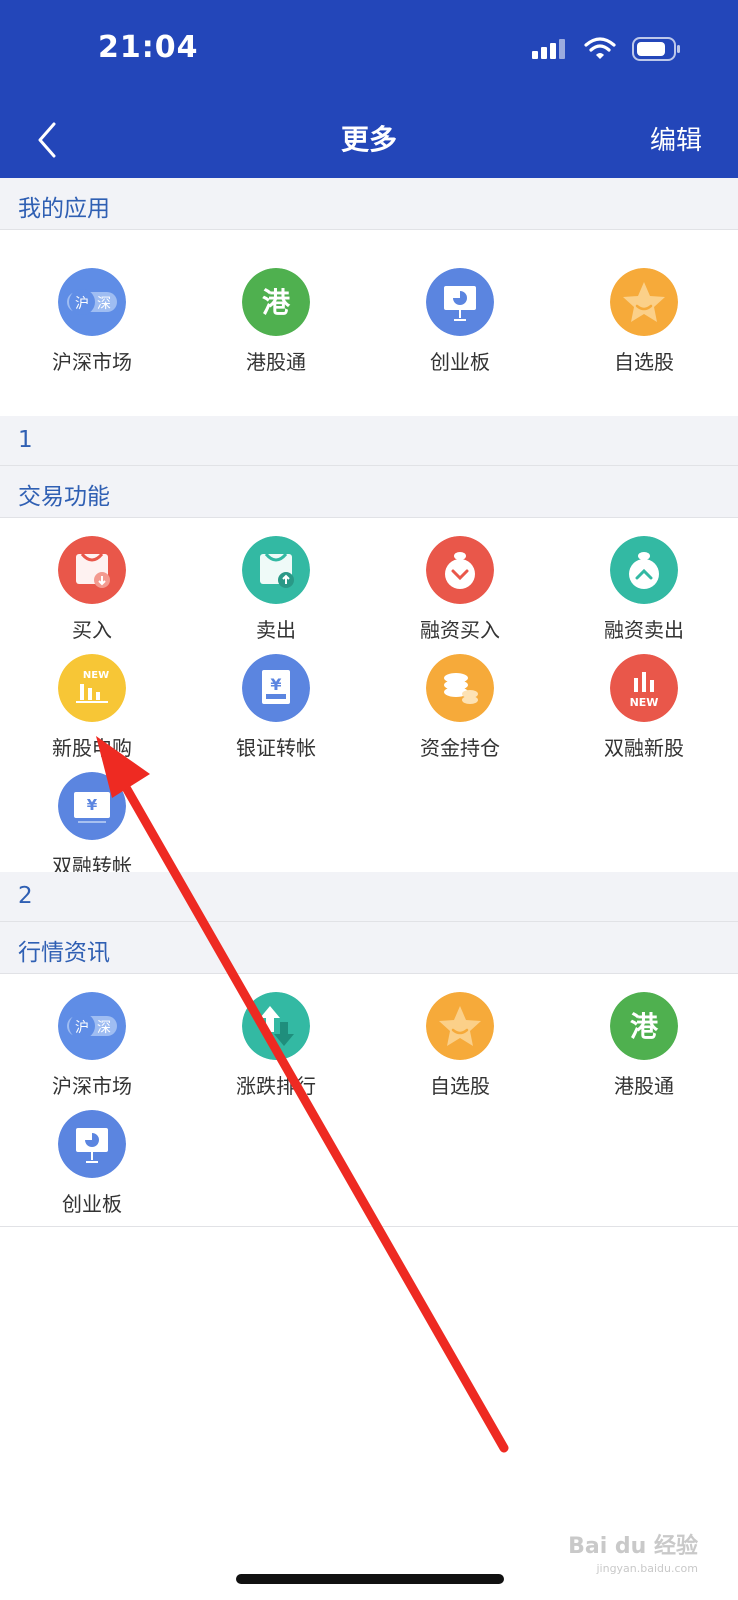  I want to click on app-sell: 卖出, so click(276, 589).